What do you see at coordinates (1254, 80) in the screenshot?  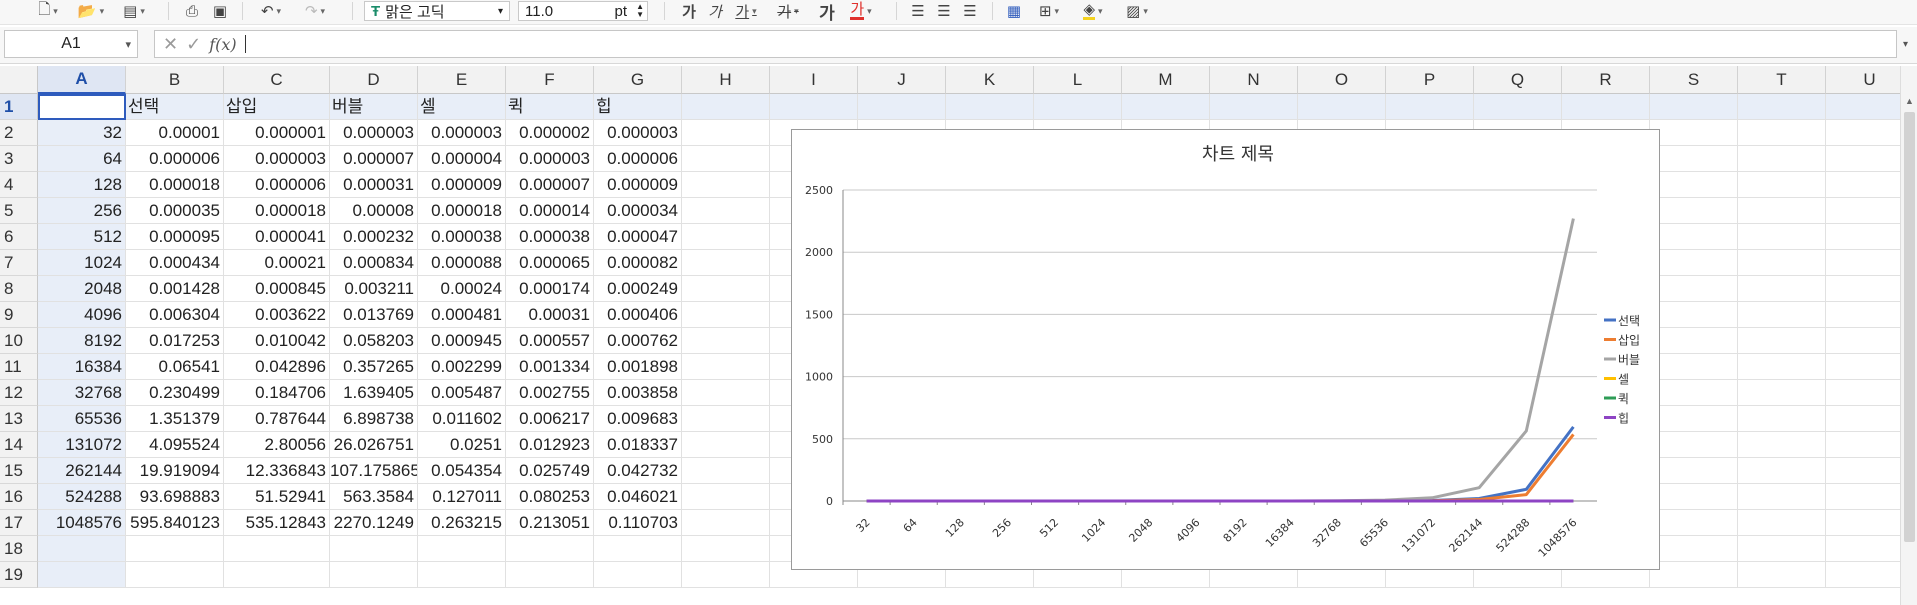 I see `column-header-n: N` at bounding box center [1254, 80].